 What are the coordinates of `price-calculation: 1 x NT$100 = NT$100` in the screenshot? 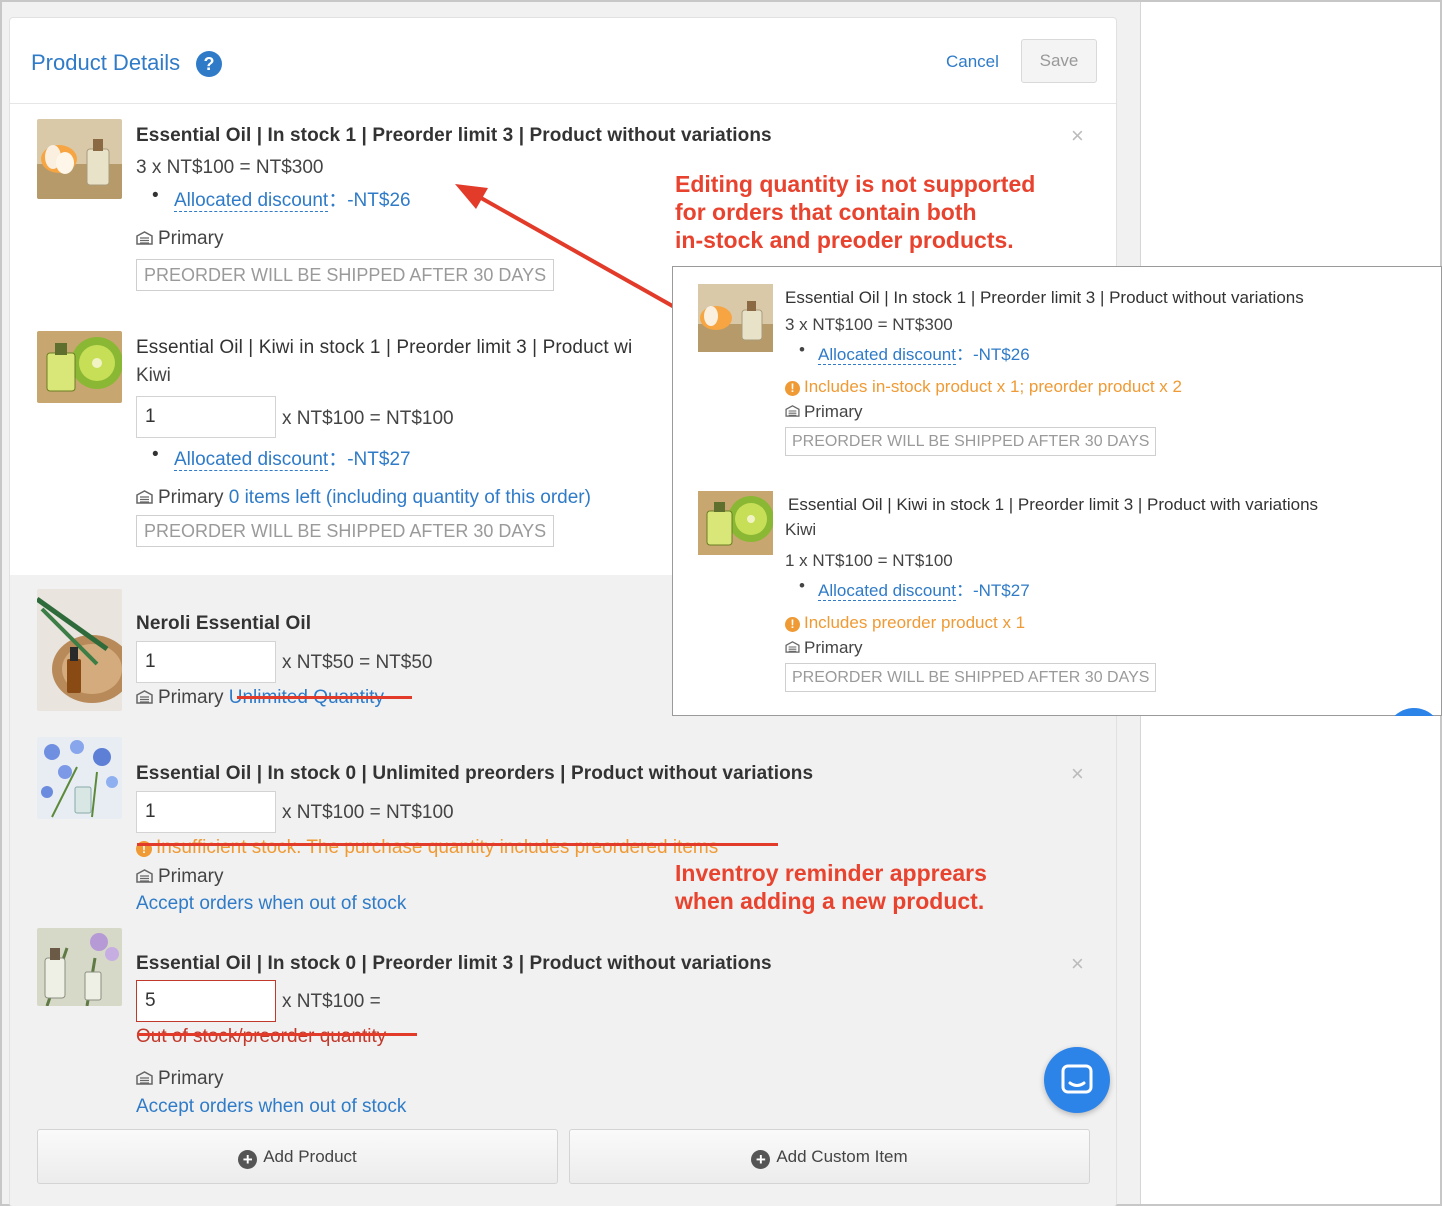 It's located at (869, 560).